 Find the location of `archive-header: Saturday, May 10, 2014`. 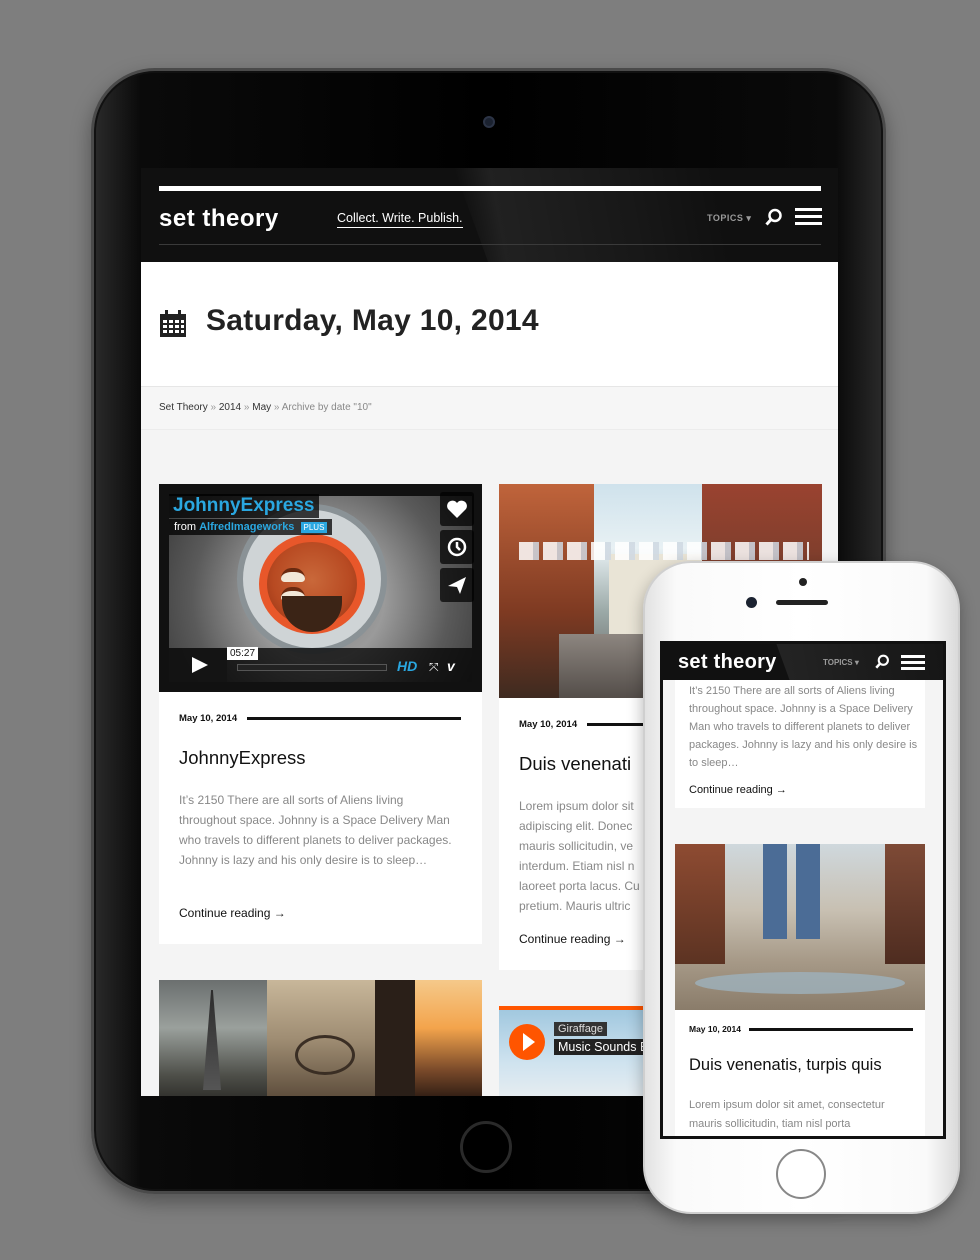

archive-header: Saturday, May 10, 2014 is located at coordinates (489, 324).